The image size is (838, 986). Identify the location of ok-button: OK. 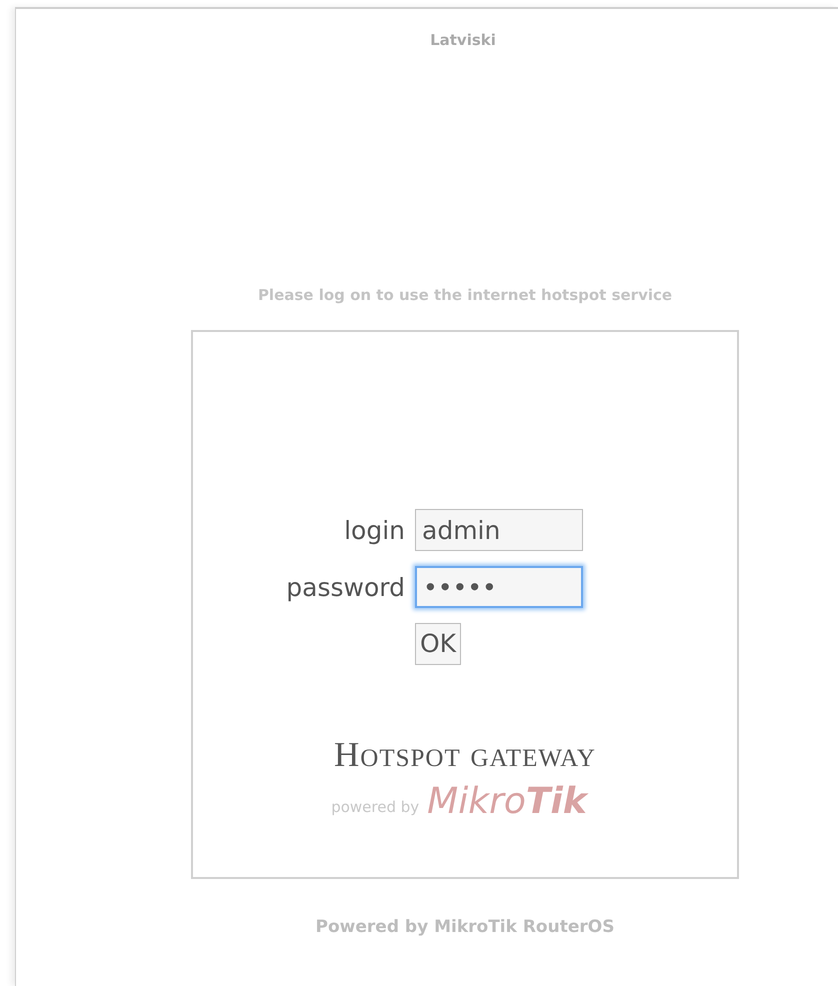
(438, 644).